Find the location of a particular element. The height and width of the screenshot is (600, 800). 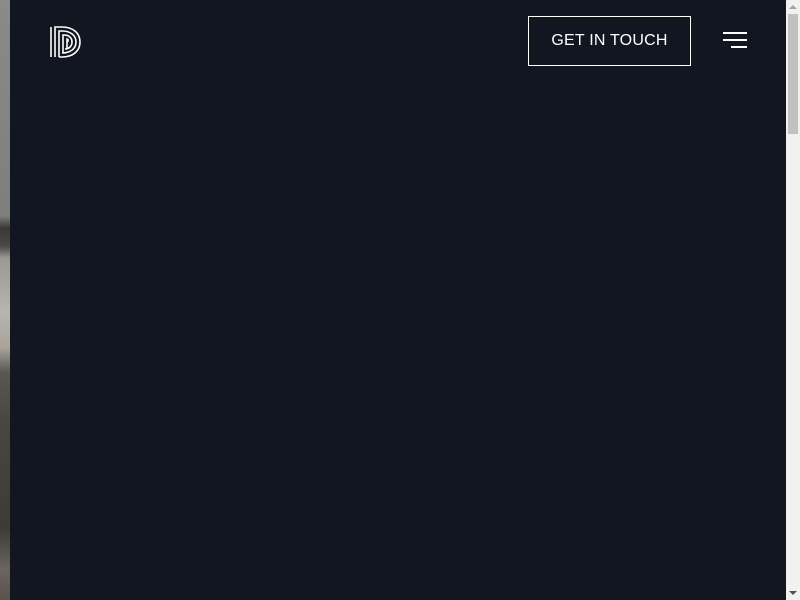

scrollbar-thumb is located at coordinates (793, 74).